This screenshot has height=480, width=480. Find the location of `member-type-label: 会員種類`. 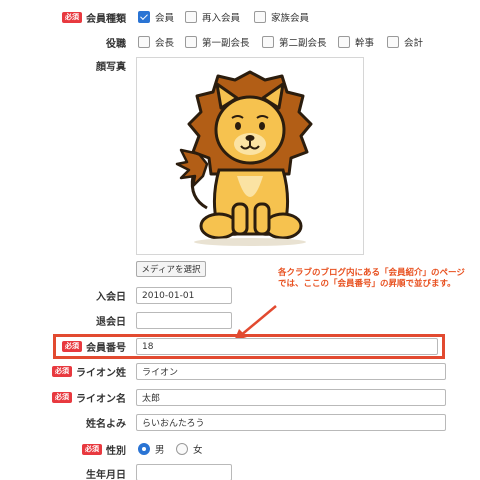

member-type-label: 会員種類 is located at coordinates (106, 19).